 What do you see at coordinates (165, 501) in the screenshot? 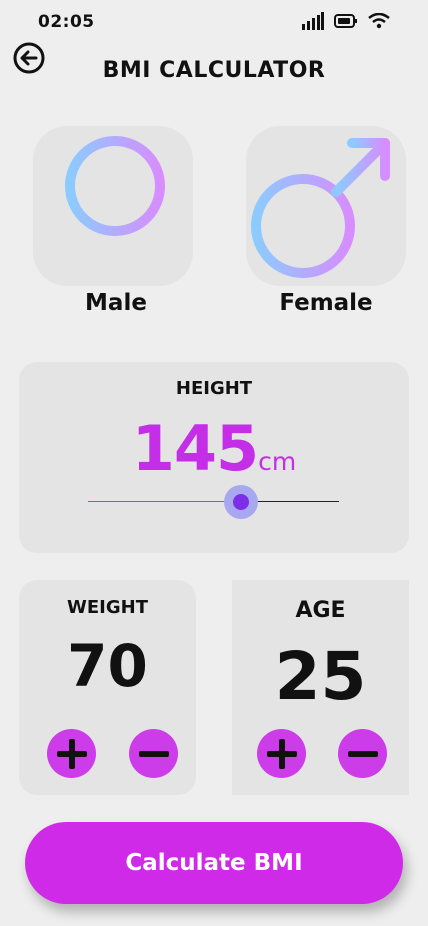
I see `height-slider-fill` at bounding box center [165, 501].